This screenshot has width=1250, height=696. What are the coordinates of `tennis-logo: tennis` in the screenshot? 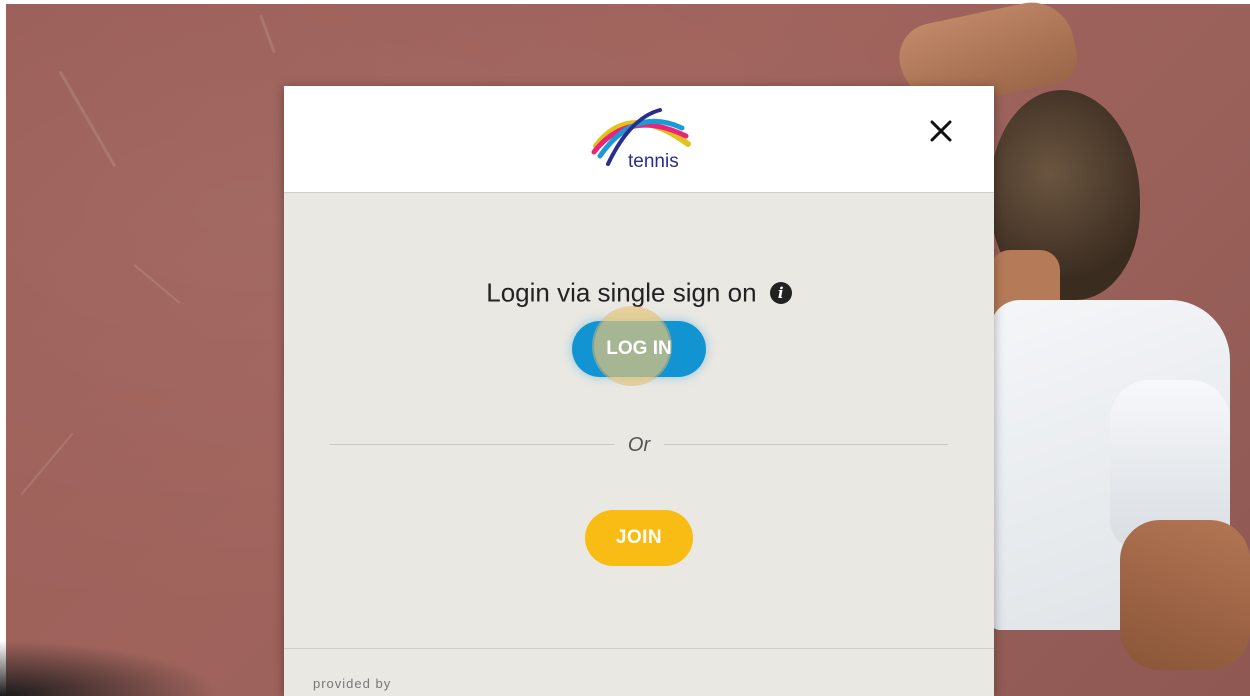 It's located at (642, 139).